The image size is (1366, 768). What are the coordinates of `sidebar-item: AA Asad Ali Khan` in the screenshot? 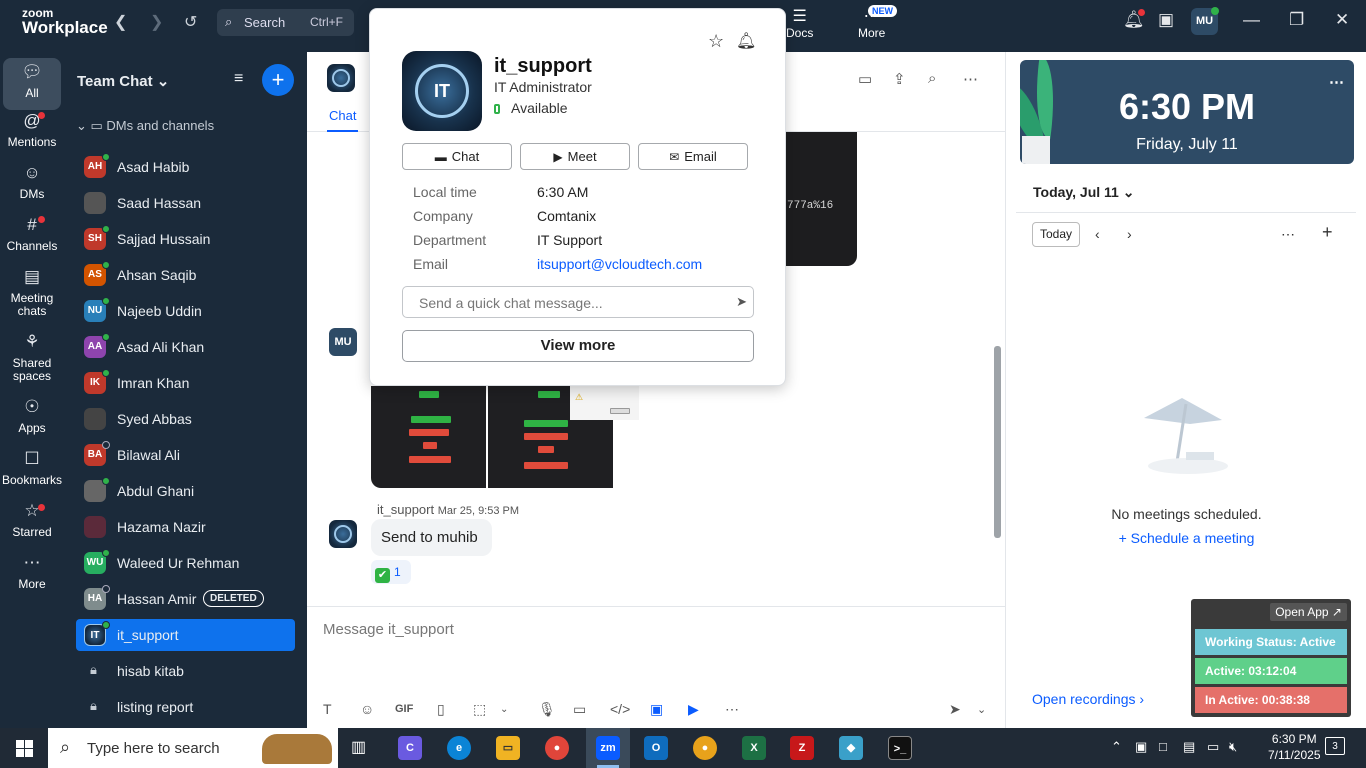 It's located at (185, 347).